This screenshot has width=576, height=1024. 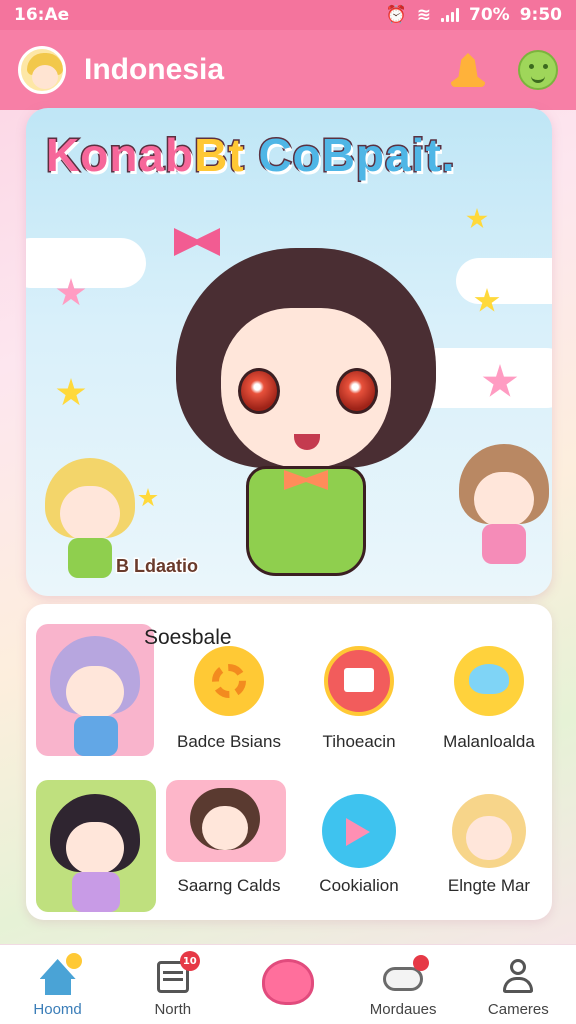 What do you see at coordinates (540, 15) in the screenshot?
I see `status-clock: 9:50` at bounding box center [540, 15].